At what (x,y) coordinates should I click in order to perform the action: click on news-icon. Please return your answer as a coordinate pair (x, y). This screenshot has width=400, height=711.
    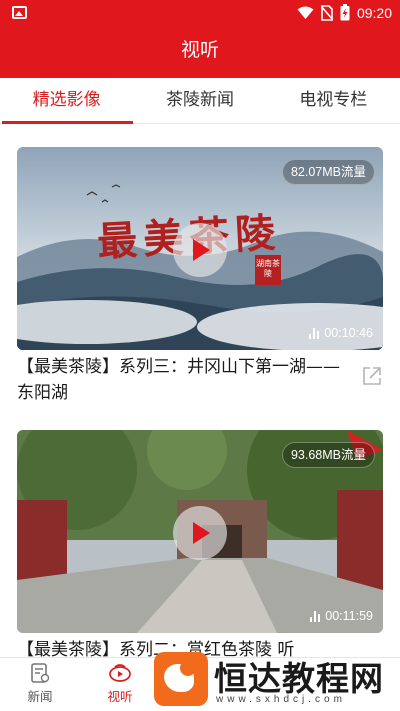
    Looking at the image, I should click on (40, 673).